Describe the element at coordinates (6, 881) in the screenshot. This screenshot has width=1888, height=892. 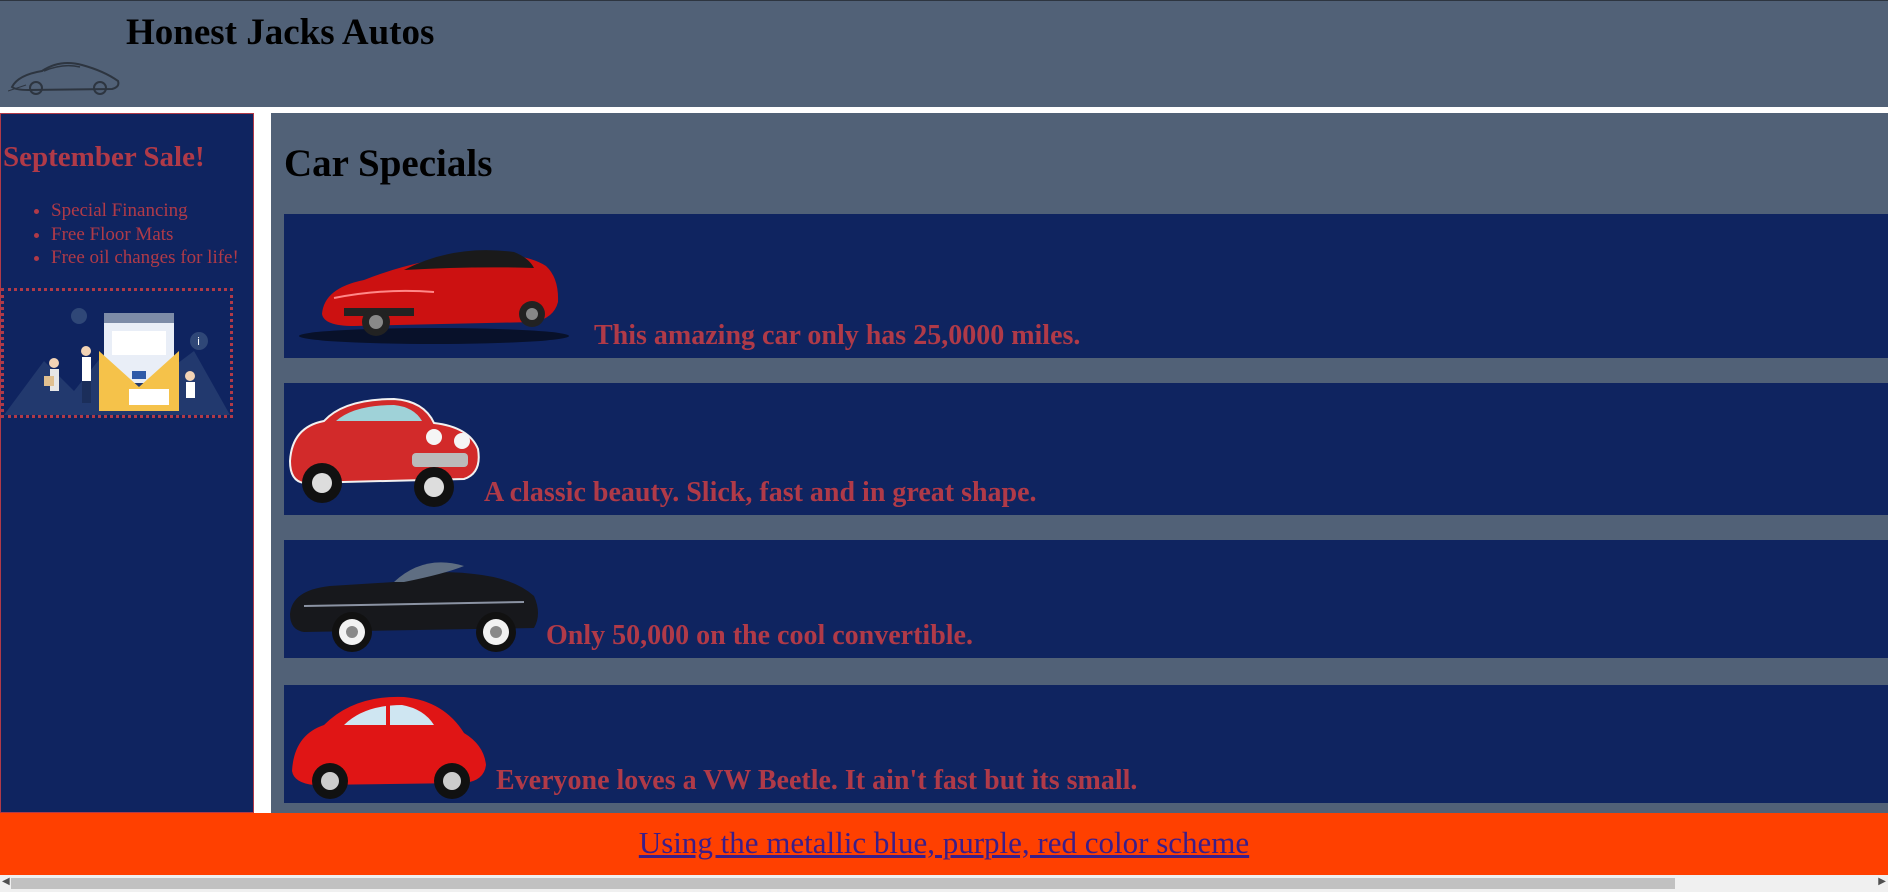
I see `scroll-left-icon: ◀` at that location.